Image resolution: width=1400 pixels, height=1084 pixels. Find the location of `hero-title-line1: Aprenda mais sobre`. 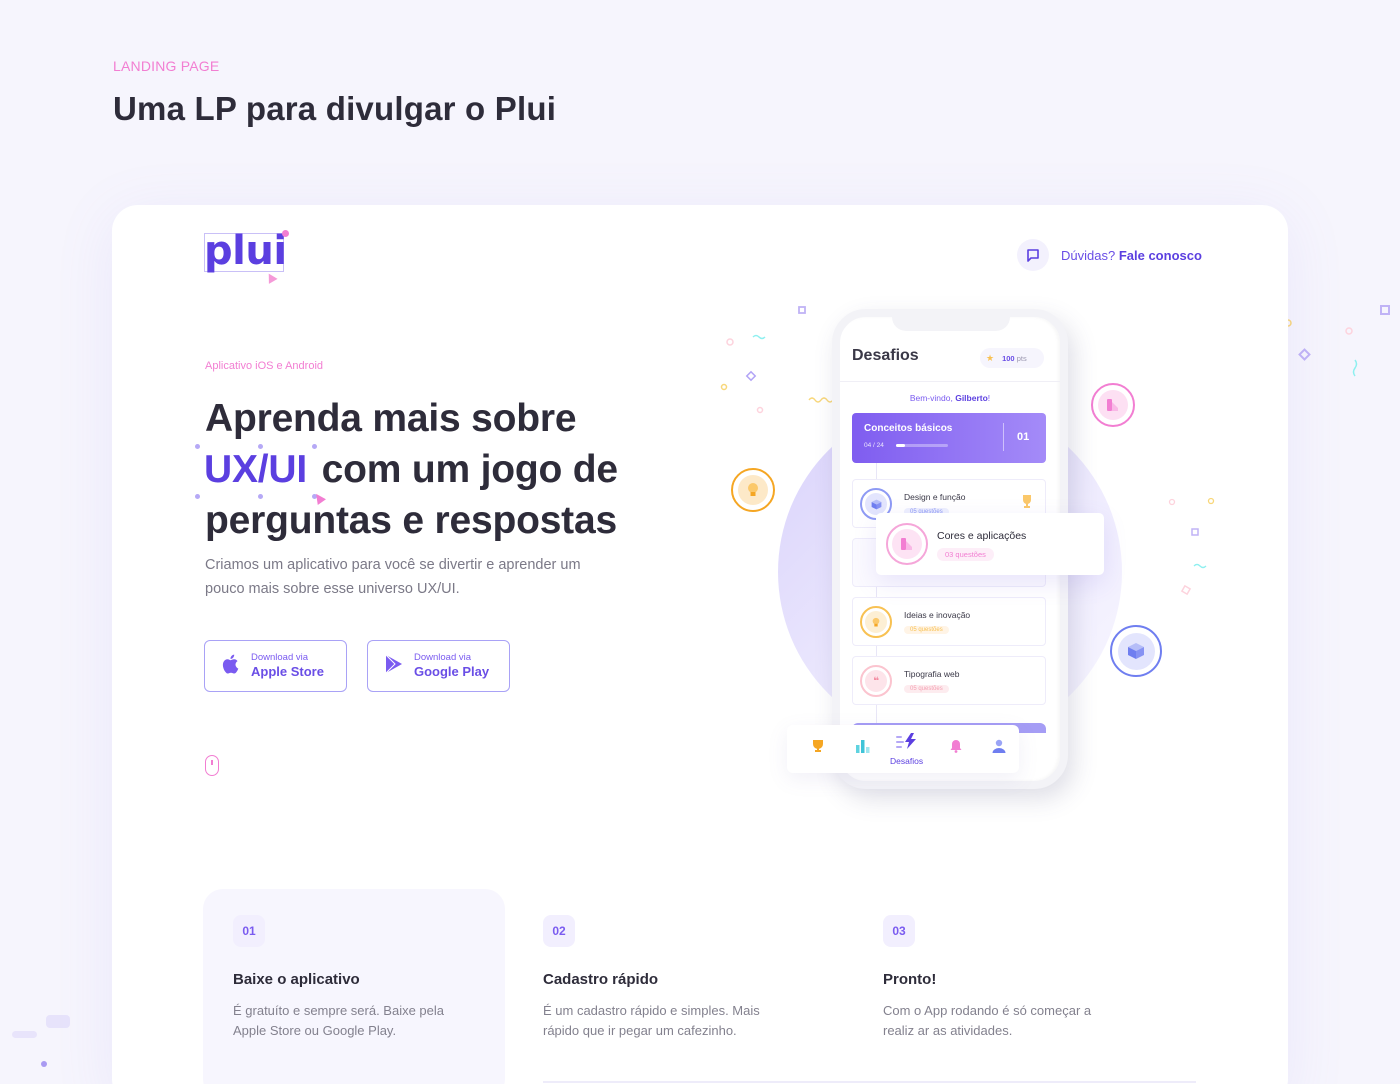

hero-title-line1: Aprenda mais sobre is located at coordinates (391, 418).